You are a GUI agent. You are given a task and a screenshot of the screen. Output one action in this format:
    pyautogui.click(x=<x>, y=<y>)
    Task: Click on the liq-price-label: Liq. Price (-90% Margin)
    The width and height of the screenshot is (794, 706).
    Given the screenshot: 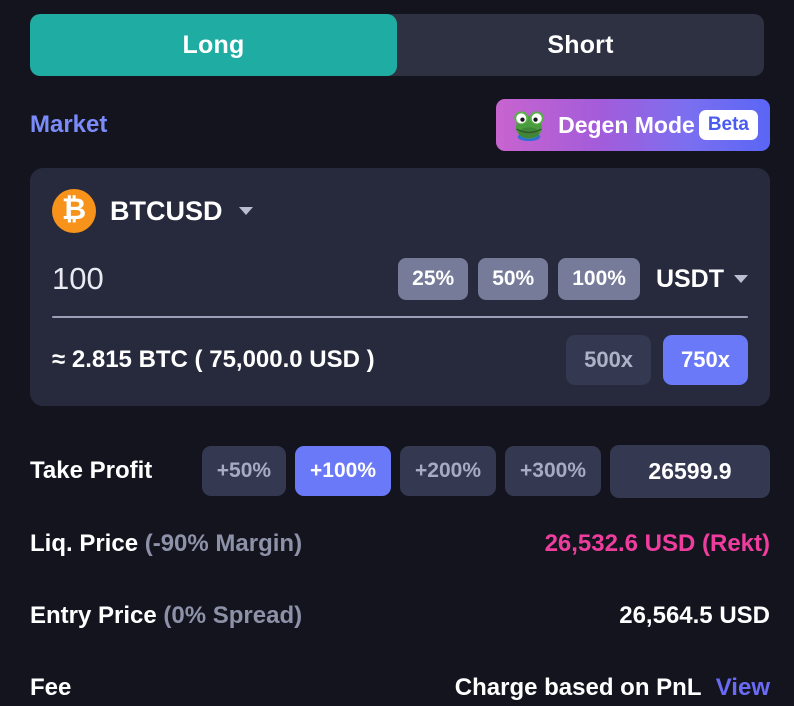 What is the action you would take?
    pyautogui.click(x=166, y=544)
    